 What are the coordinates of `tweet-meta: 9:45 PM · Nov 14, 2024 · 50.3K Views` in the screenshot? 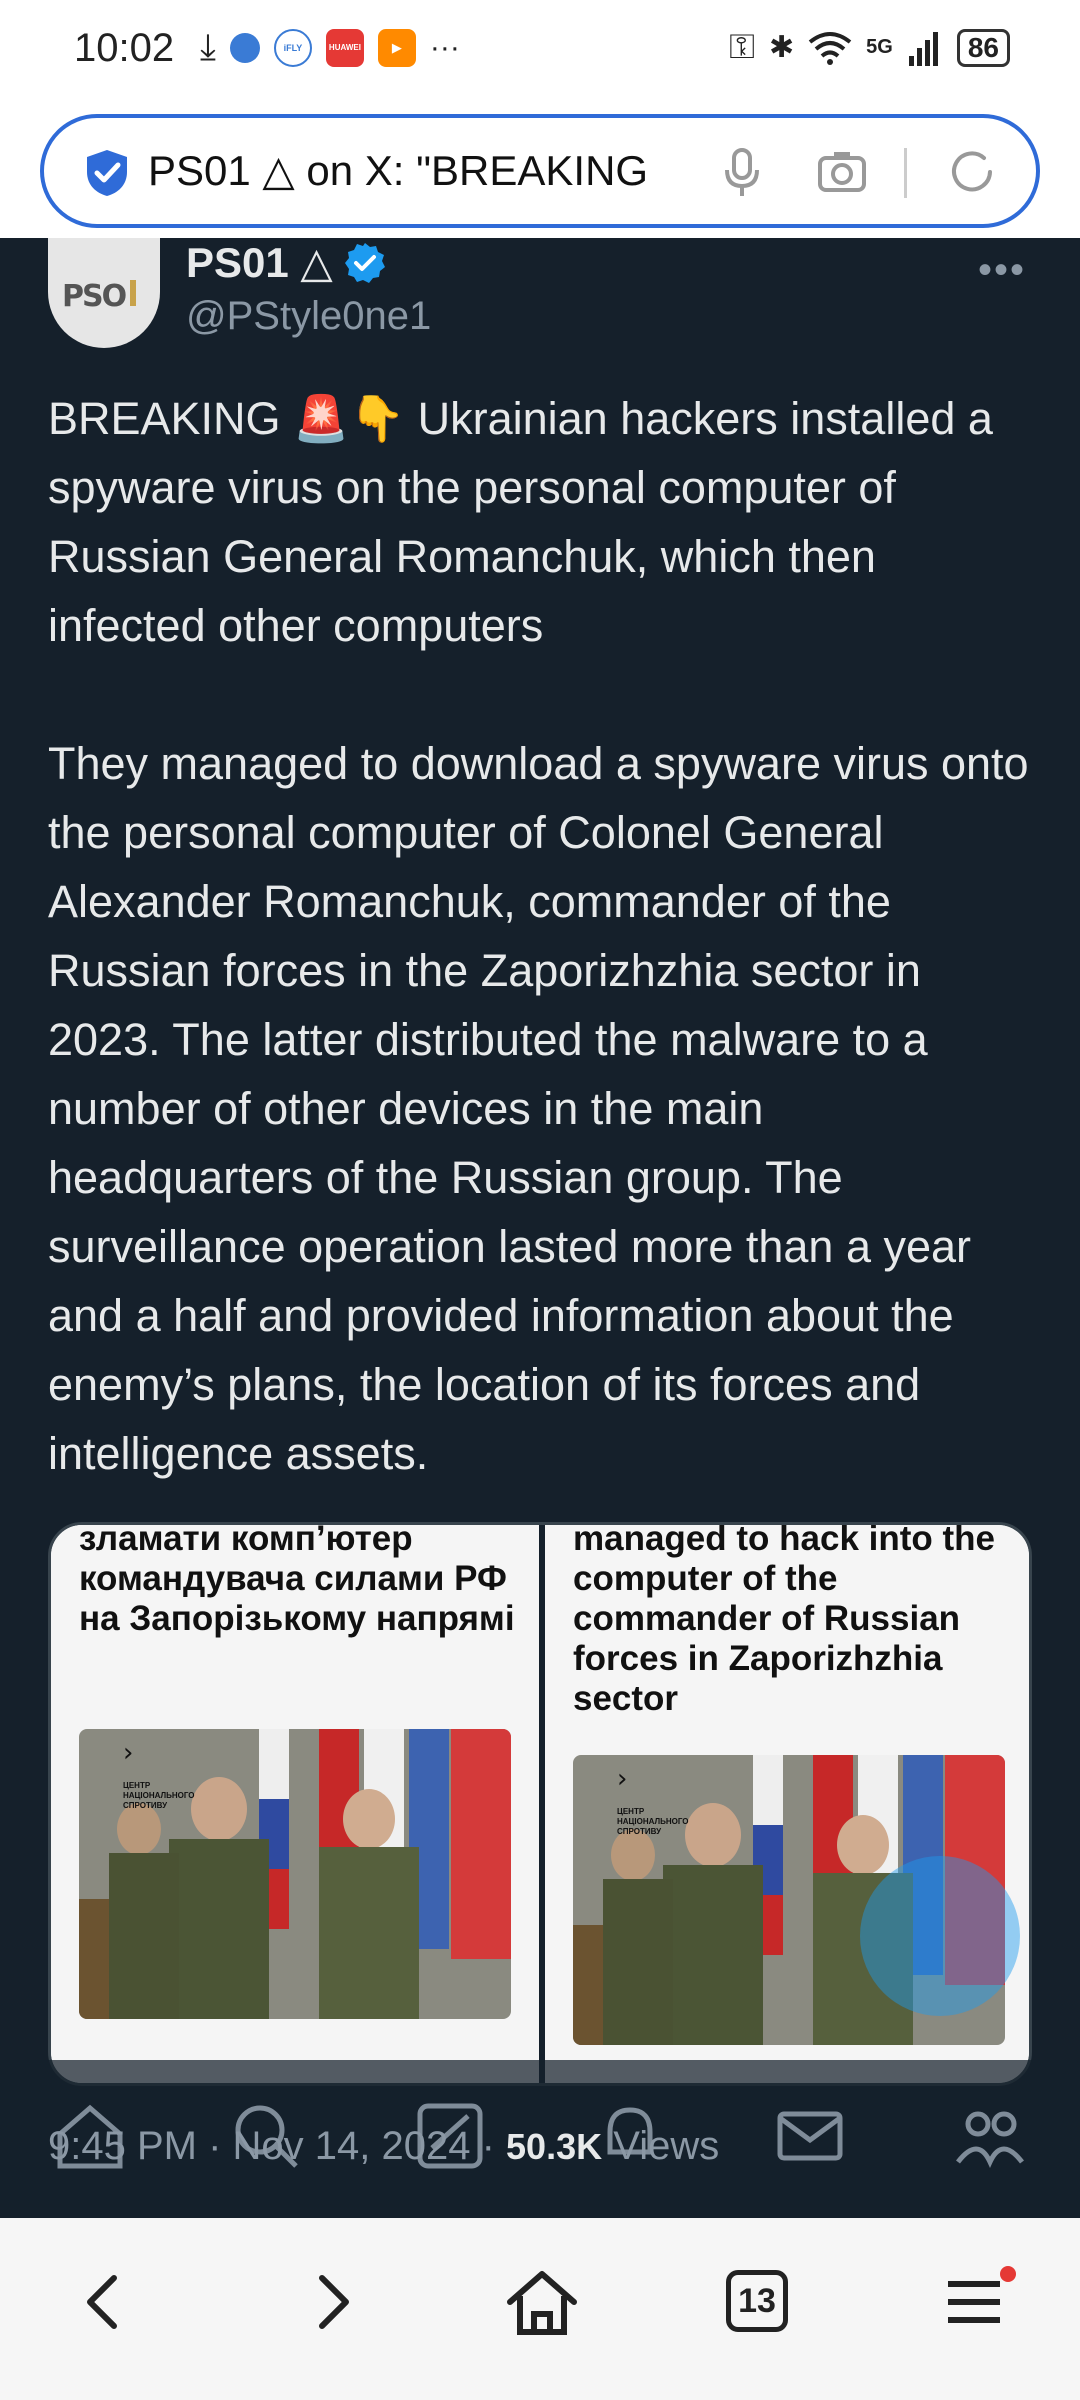 It's located at (383, 2146).